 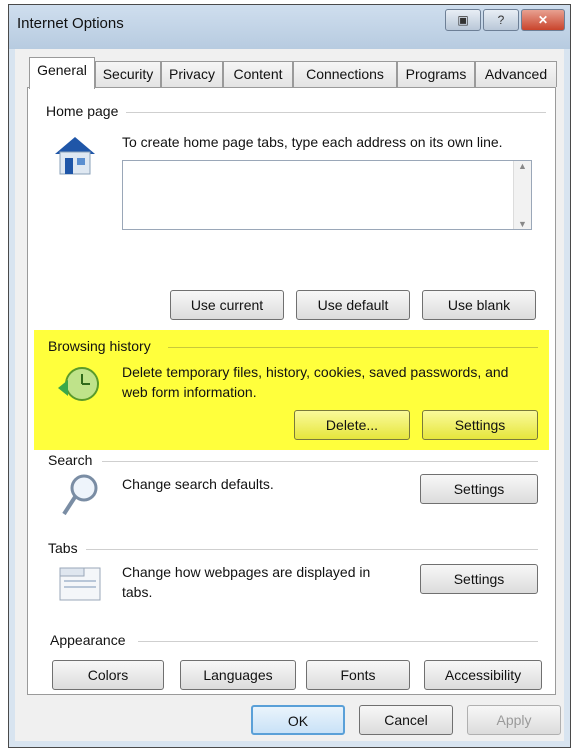 I want to click on colors-button: Colors, so click(x=108, y=675).